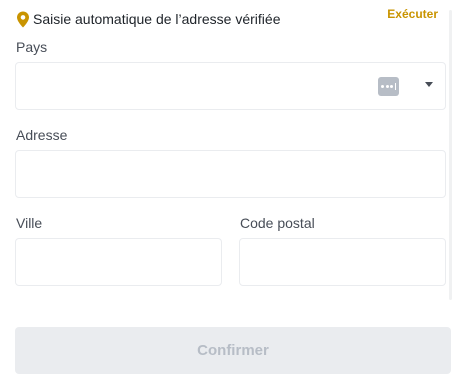 The width and height of the screenshot is (465, 390). What do you see at coordinates (32, 47) in the screenshot?
I see `country-label: Pays` at bounding box center [32, 47].